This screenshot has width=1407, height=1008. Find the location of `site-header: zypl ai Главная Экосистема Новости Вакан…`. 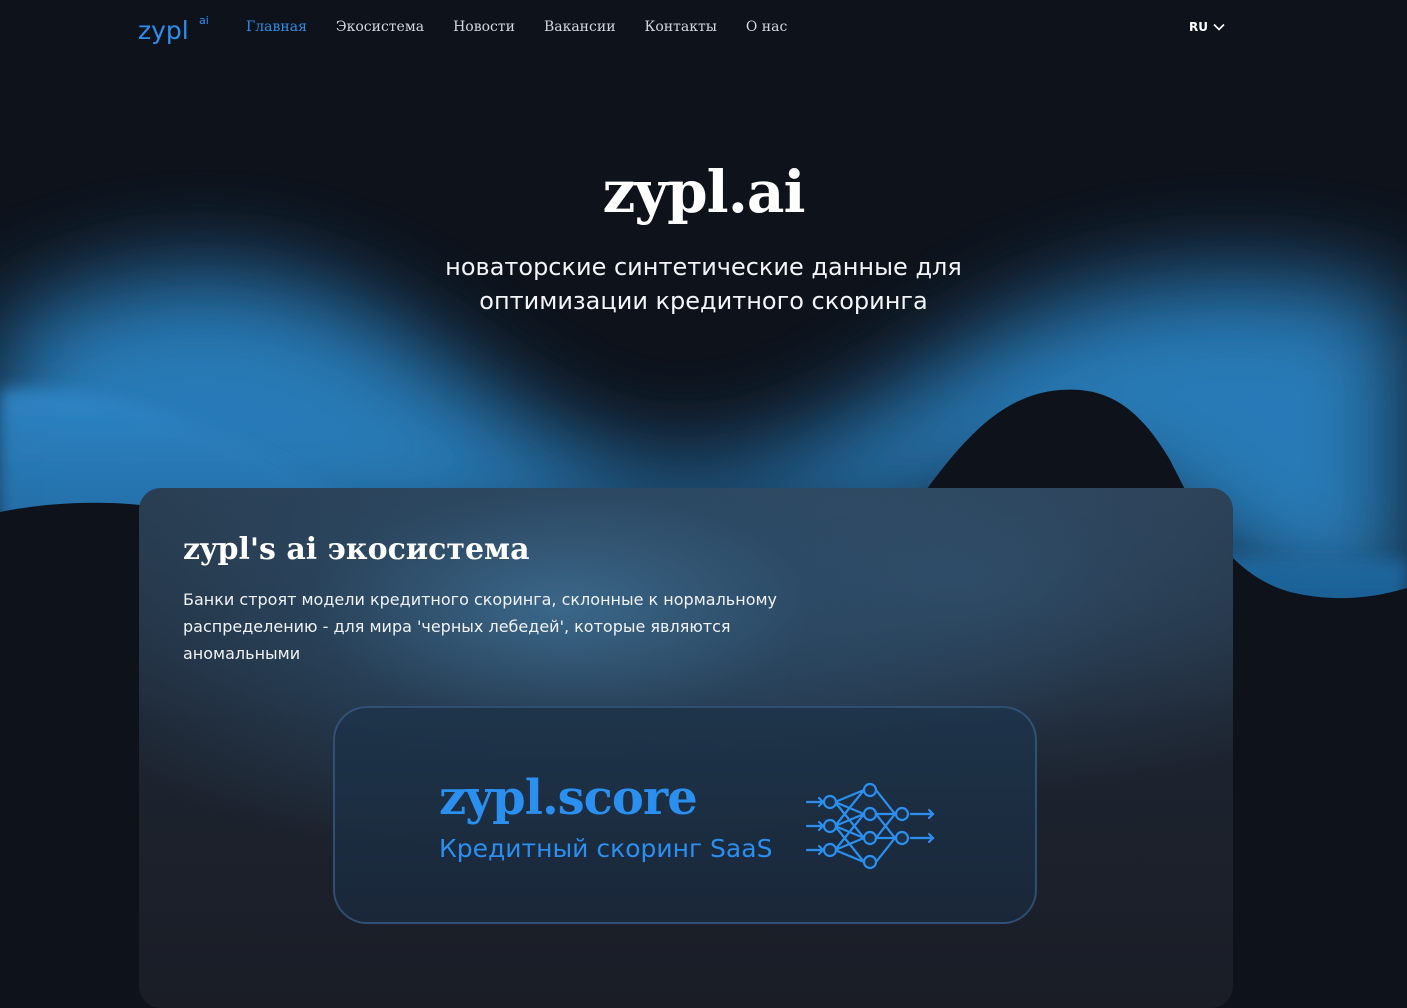

site-header: zypl ai Главная Экосистема Новости Вакан… is located at coordinates (703, 29).